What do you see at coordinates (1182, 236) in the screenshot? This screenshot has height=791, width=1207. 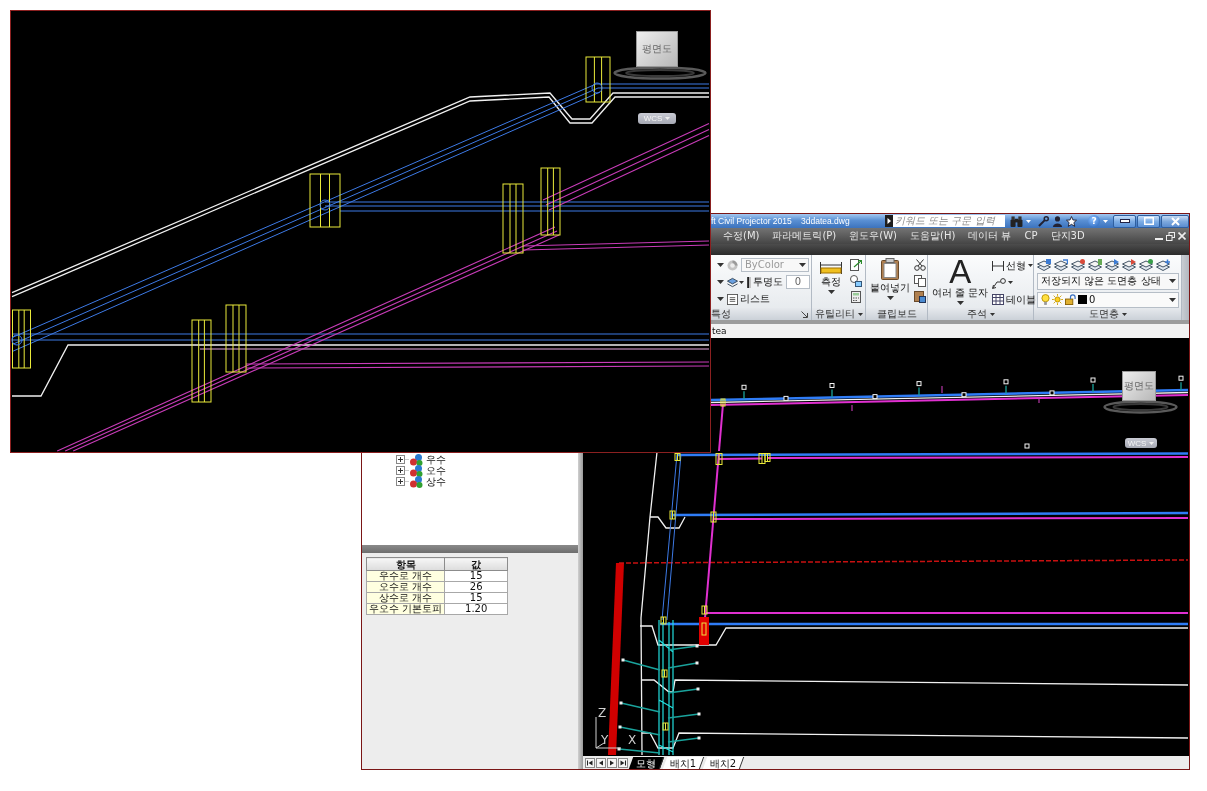 I see `close-icon` at bounding box center [1182, 236].